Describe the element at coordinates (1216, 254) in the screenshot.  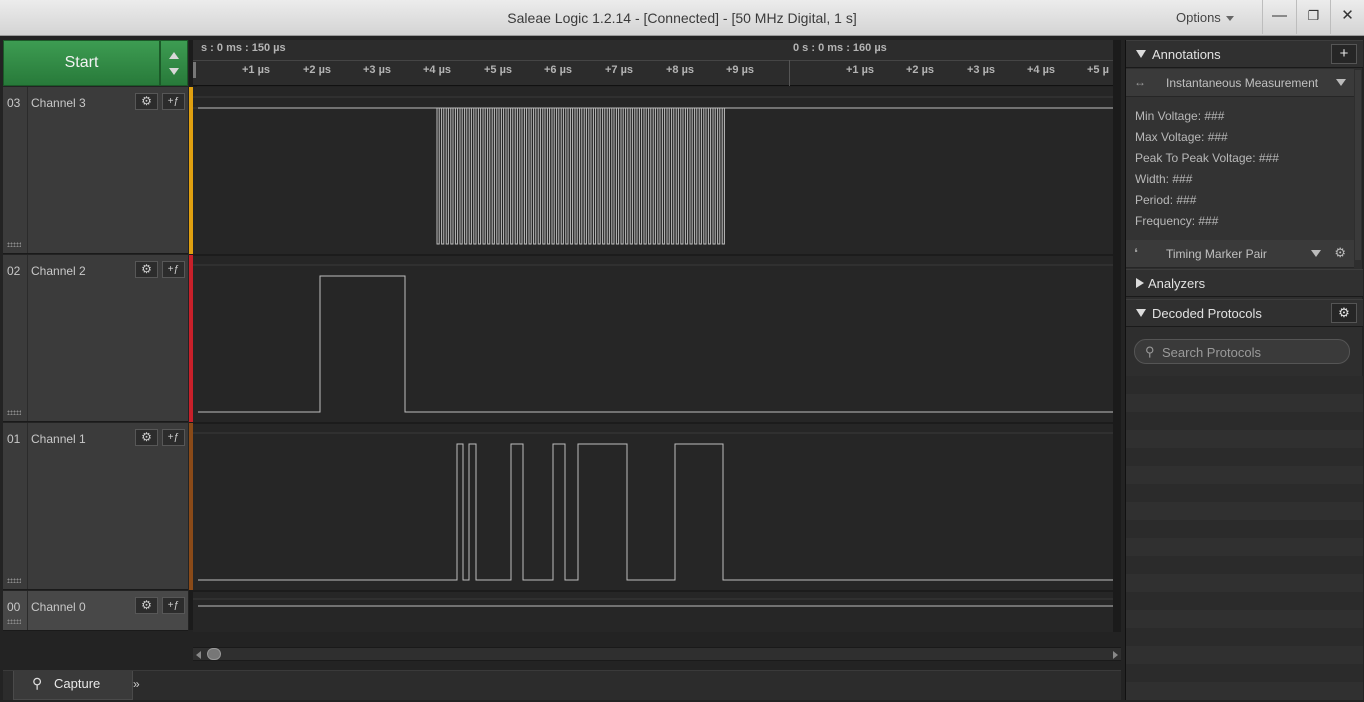
I see `timing-marker-pair-label: Timing Marker Pair` at that location.